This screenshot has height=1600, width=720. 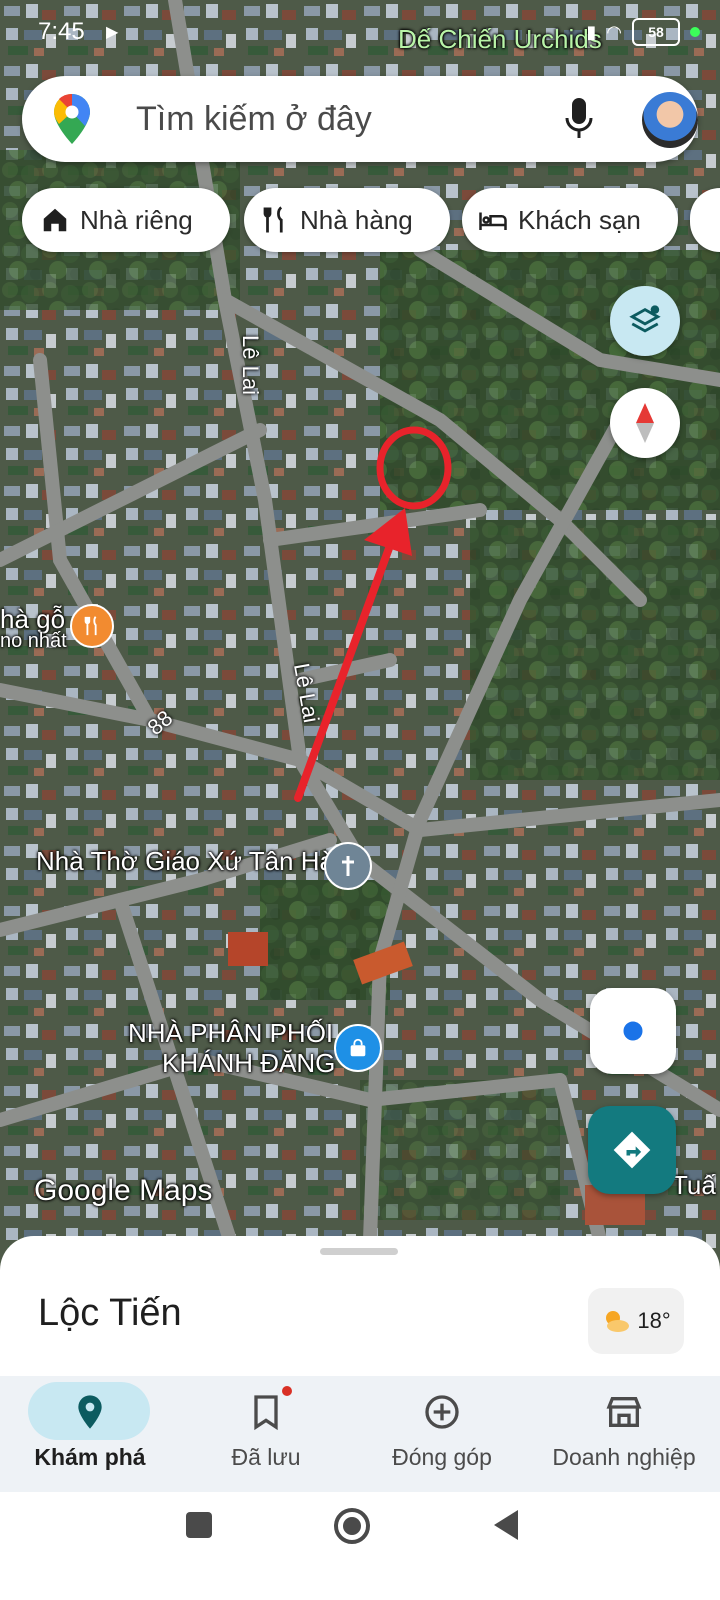 I want to click on home-icon, so click(x=55, y=220).